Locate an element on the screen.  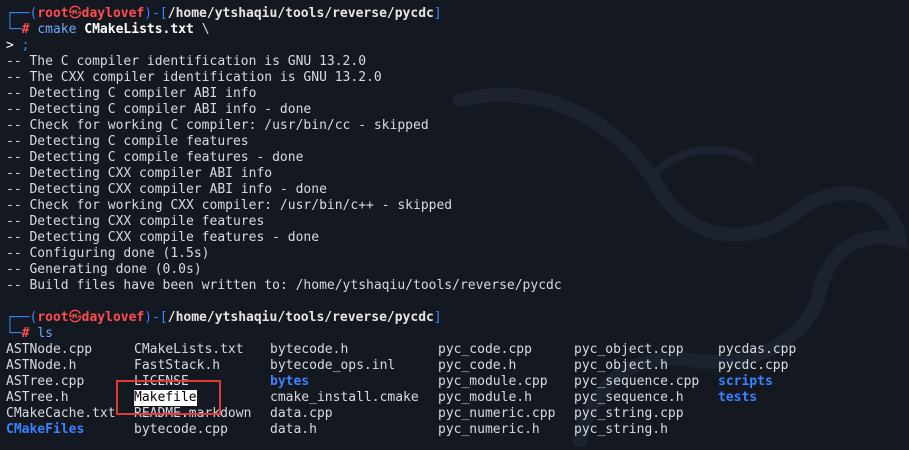
file-entry: FastStack.h is located at coordinates (177, 365).